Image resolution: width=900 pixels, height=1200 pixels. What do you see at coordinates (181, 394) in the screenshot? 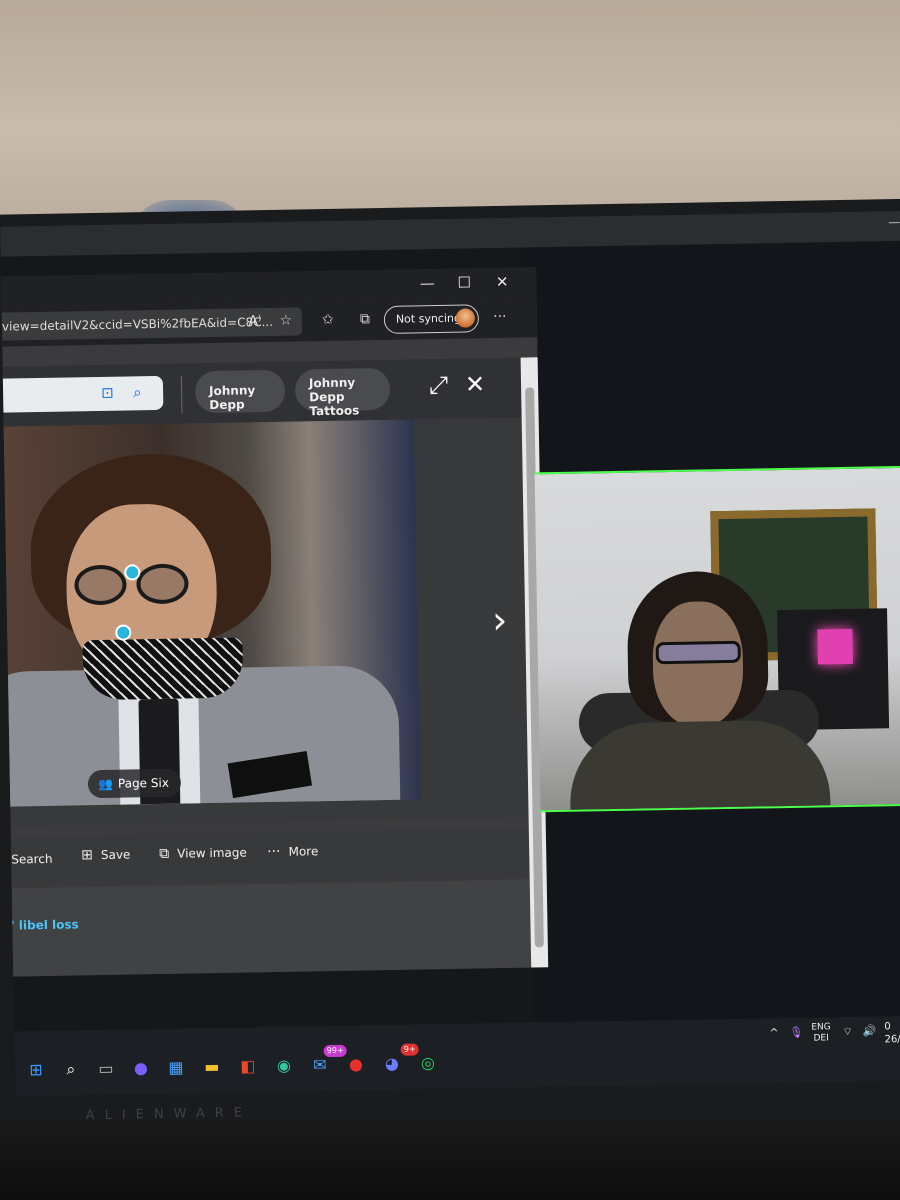
I see `divider` at bounding box center [181, 394].